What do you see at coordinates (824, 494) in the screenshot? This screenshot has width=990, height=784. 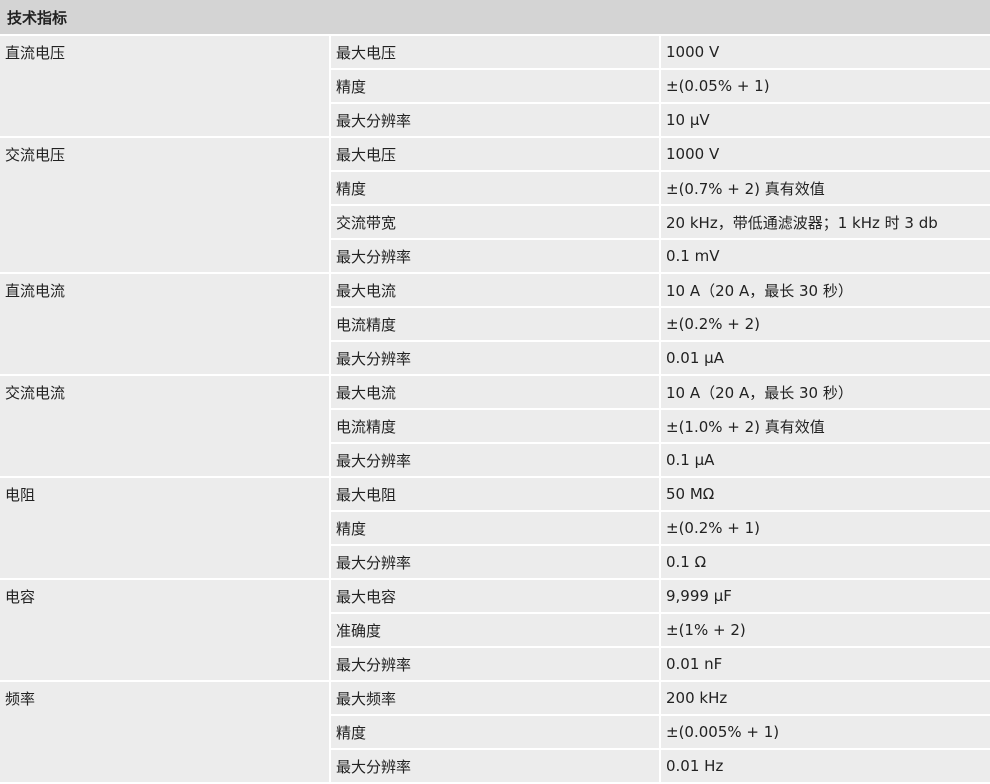 I see `value-cell: 50 MΩ` at bounding box center [824, 494].